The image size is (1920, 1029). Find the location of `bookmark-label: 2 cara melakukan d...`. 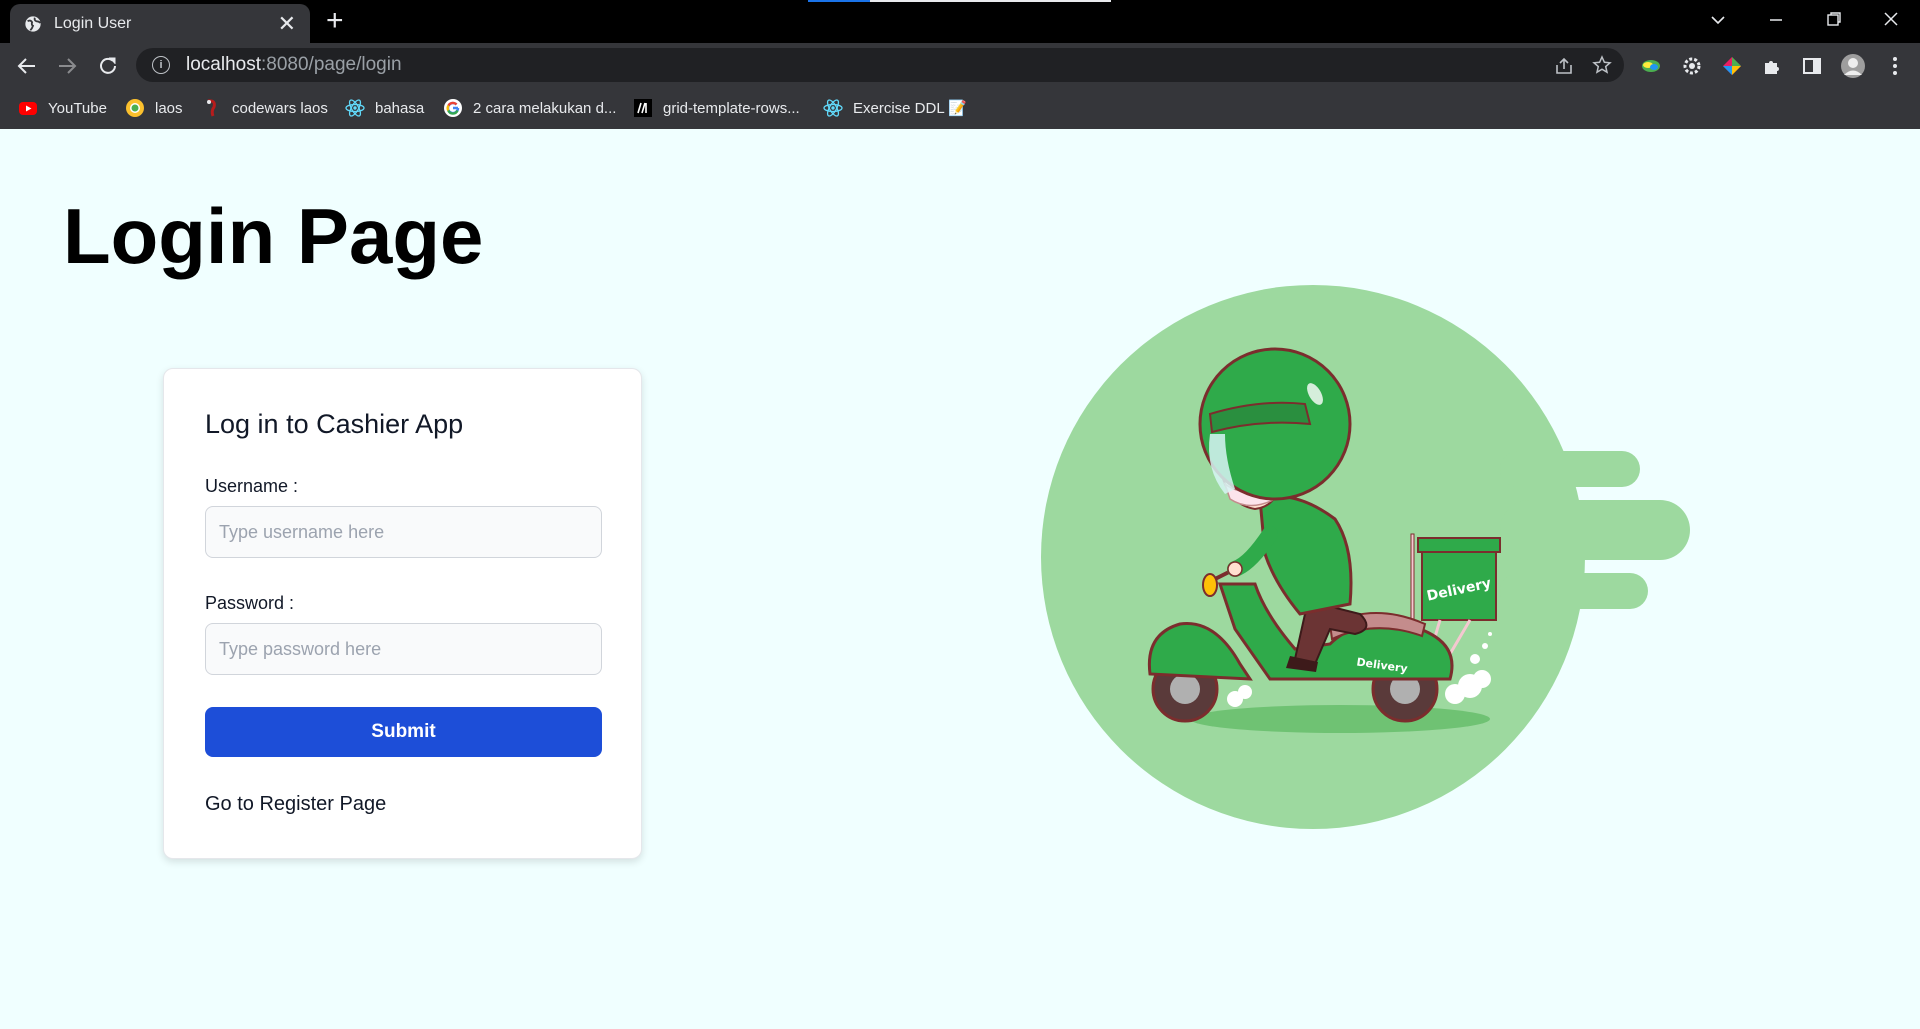

bookmark-label: 2 cara melakukan d... is located at coordinates (545, 108).